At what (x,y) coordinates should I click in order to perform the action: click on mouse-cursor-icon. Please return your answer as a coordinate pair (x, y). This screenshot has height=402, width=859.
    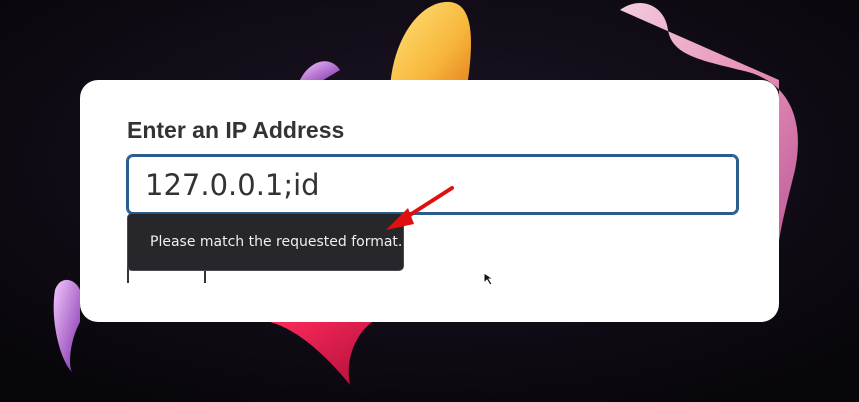
    Looking at the image, I should click on (489, 279).